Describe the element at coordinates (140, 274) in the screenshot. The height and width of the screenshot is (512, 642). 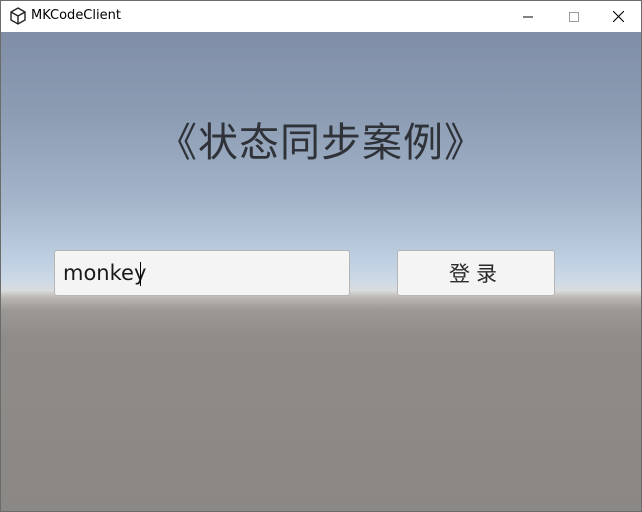
I see `text-caret` at that location.